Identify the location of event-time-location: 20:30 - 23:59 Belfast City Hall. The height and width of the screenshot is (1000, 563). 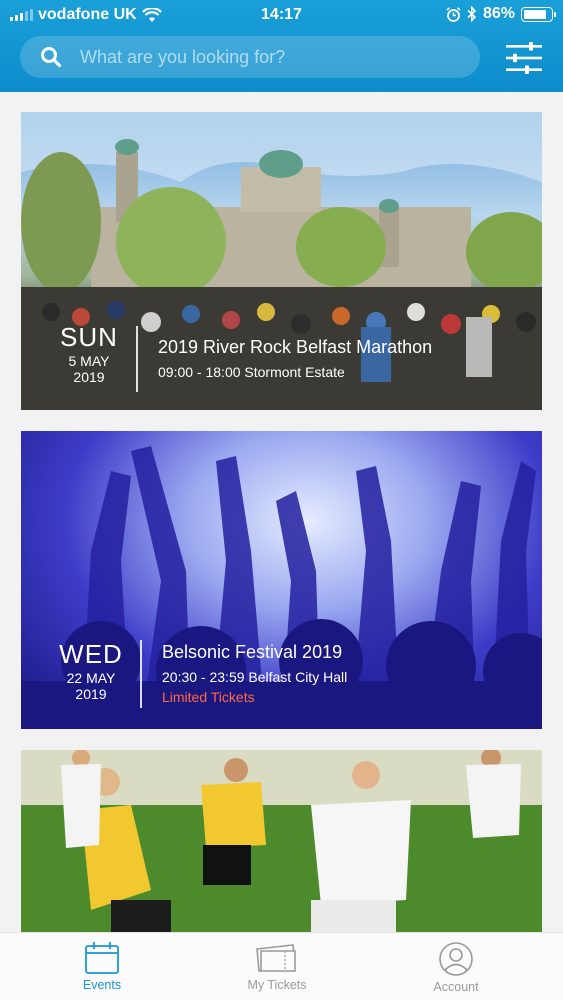
(255, 677).